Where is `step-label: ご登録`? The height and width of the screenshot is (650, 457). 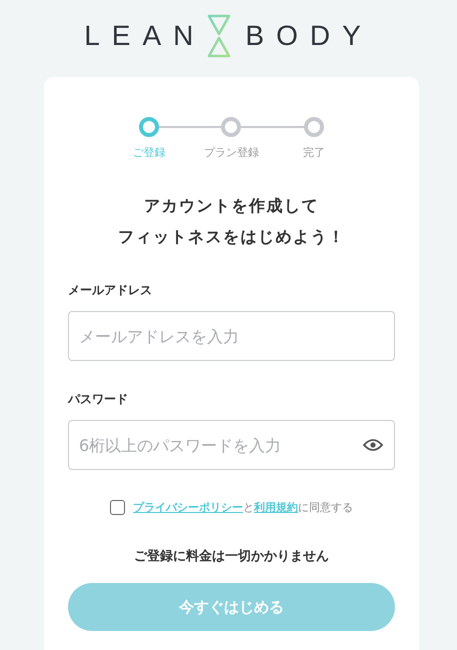 step-label: ご登録 is located at coordinates (149, 152).